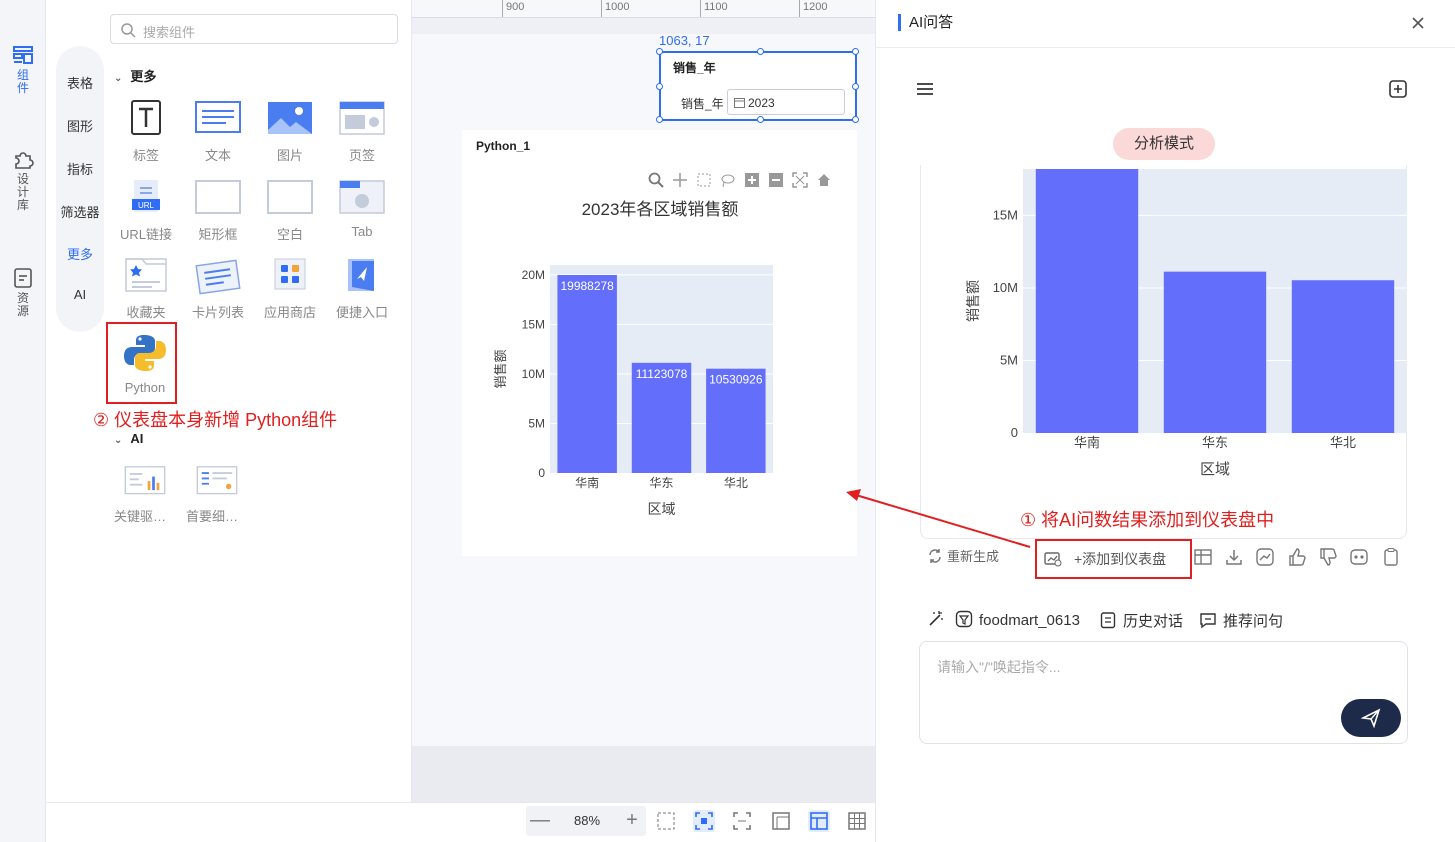  What do you see at coordinates (80, 211) in the screenshot?
I see `category-filter: 筛选器` at bounding box center [80, 211].